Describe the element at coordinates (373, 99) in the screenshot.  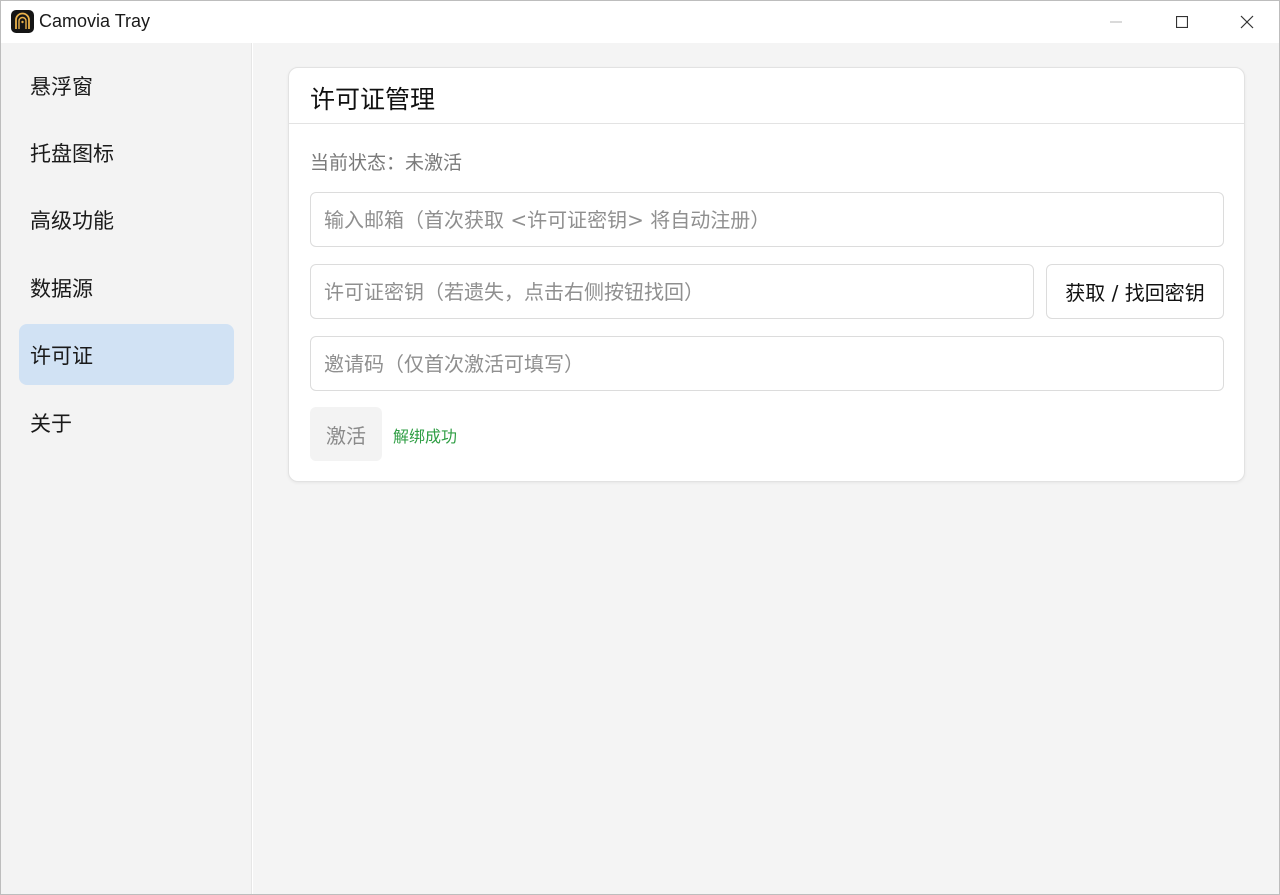
I see `card-title: 许可证管理` at that location.